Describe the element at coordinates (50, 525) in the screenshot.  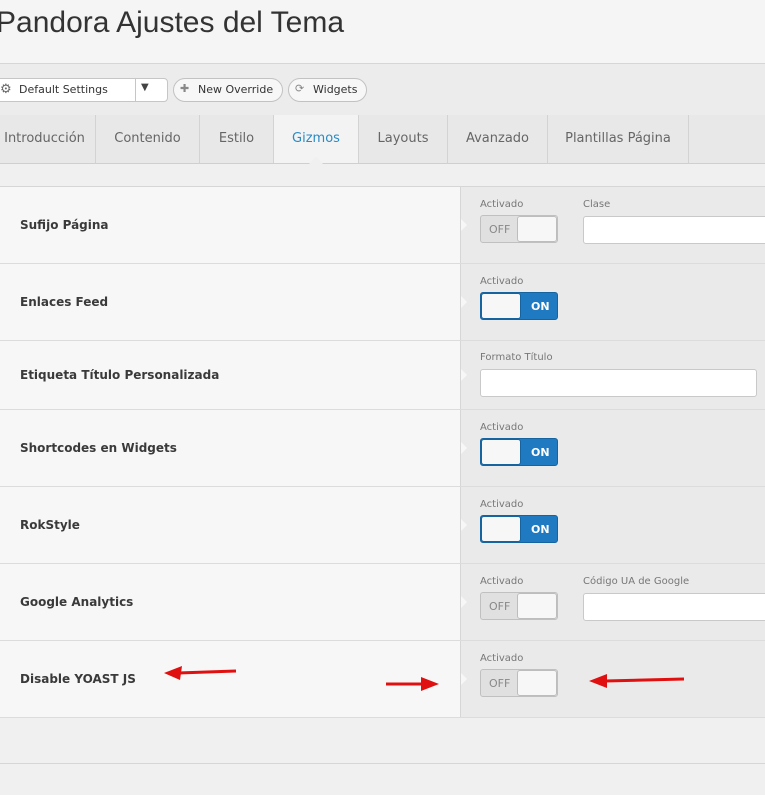
I see `row-label: RokStyle` at that location.